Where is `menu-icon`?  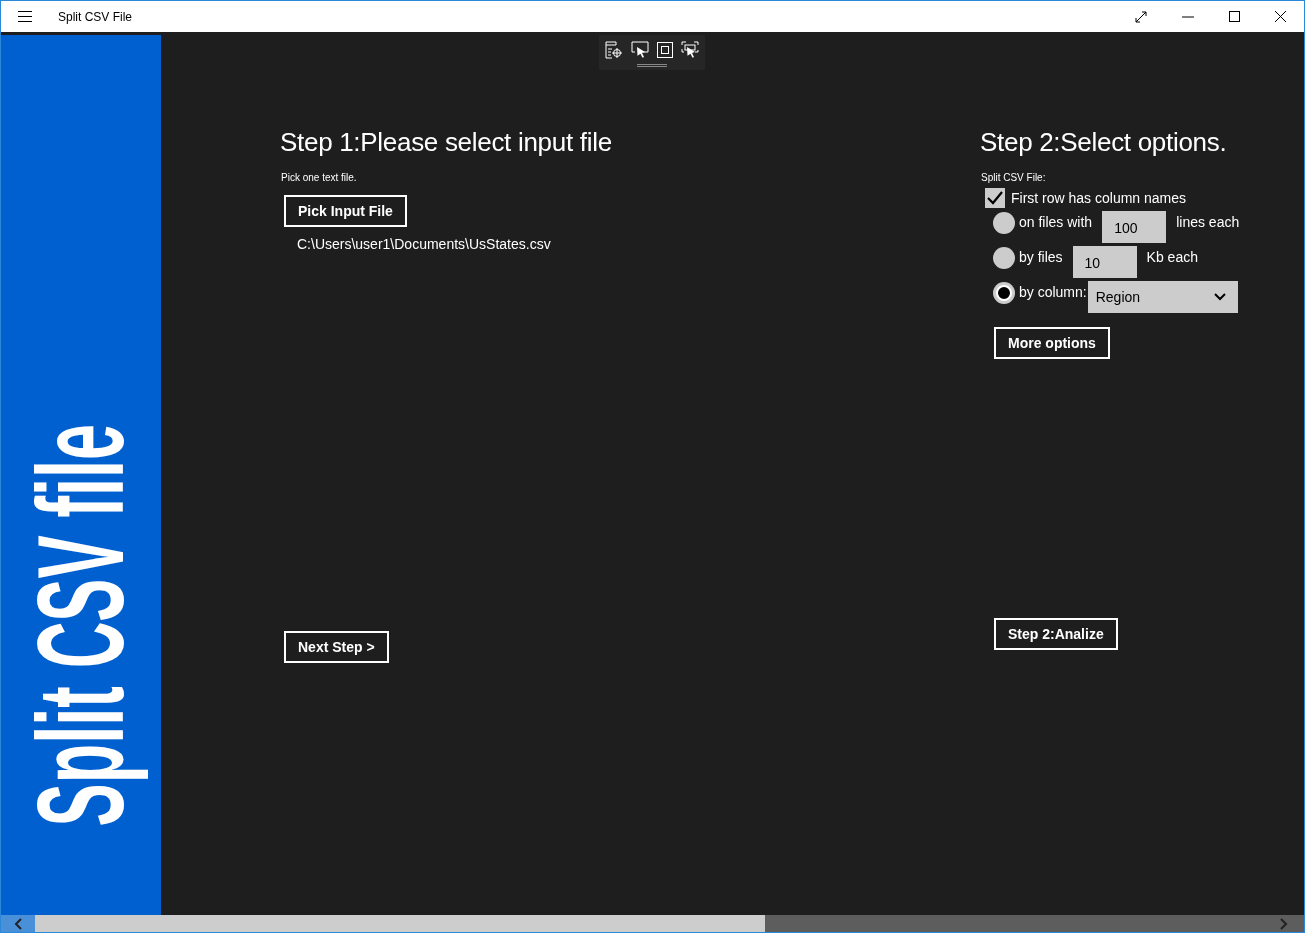 menu-icon is located at coordinates (25, 16).